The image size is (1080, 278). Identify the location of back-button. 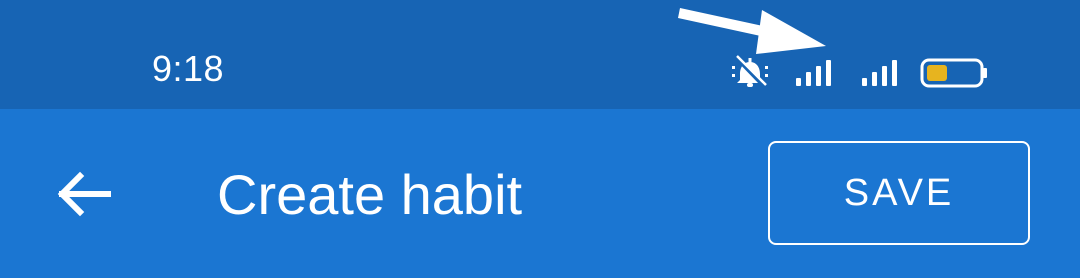
(85, 194).